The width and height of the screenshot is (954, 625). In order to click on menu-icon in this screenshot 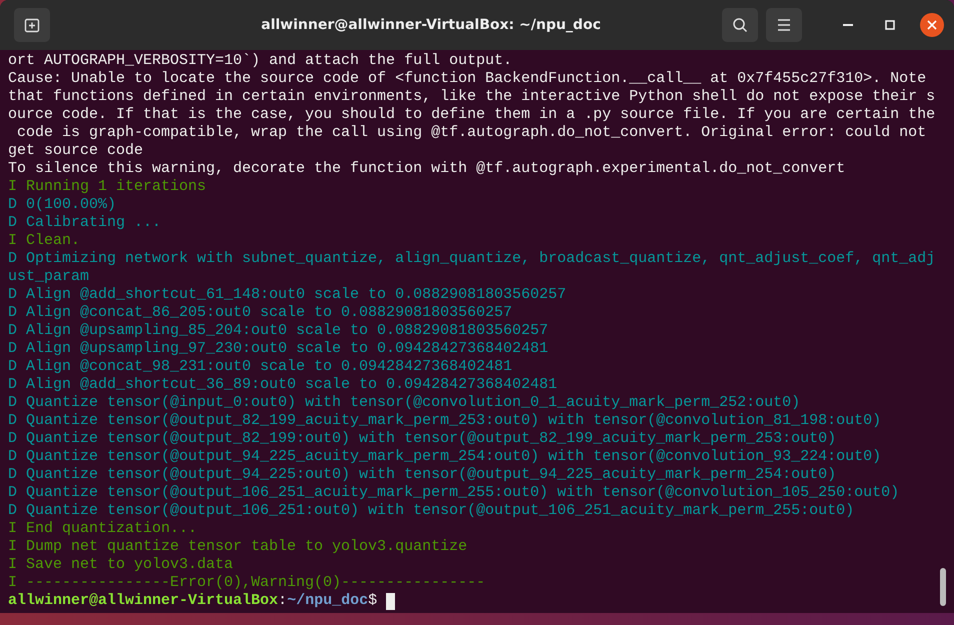, I will do `click(784, 25)`.